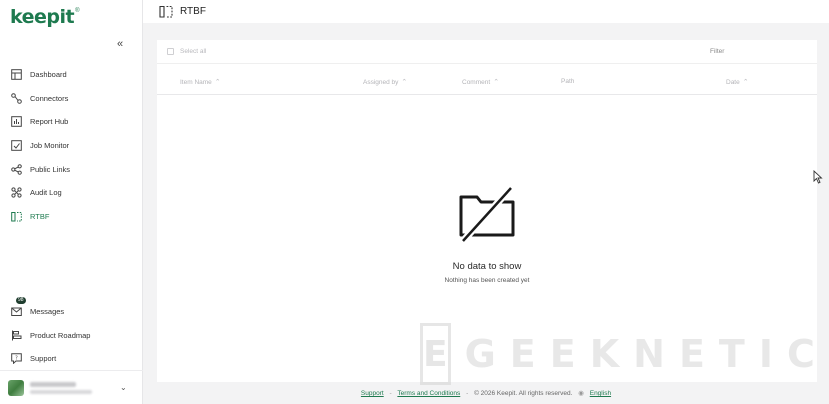  Describe the element at coordinates (49, 122) in the screenshot. I see `sidebar-item-label: Report Hub` at that location.